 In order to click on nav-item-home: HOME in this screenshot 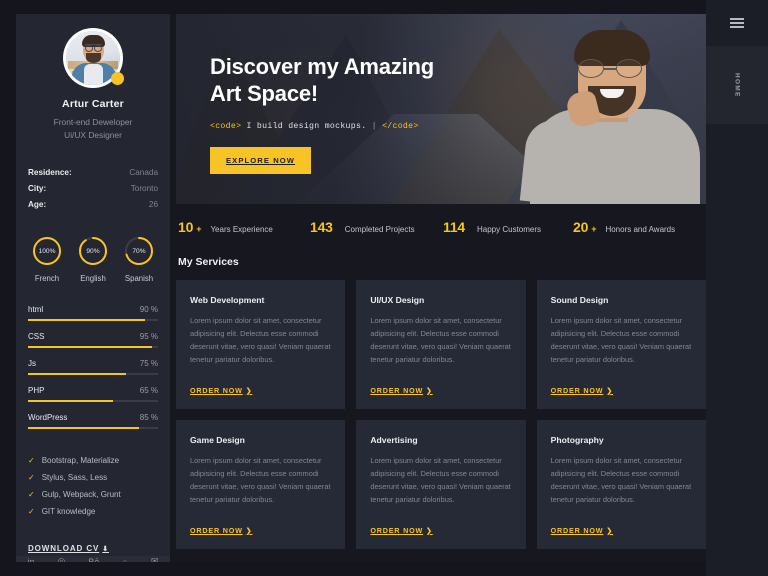, I will do `click(737, 85)`.